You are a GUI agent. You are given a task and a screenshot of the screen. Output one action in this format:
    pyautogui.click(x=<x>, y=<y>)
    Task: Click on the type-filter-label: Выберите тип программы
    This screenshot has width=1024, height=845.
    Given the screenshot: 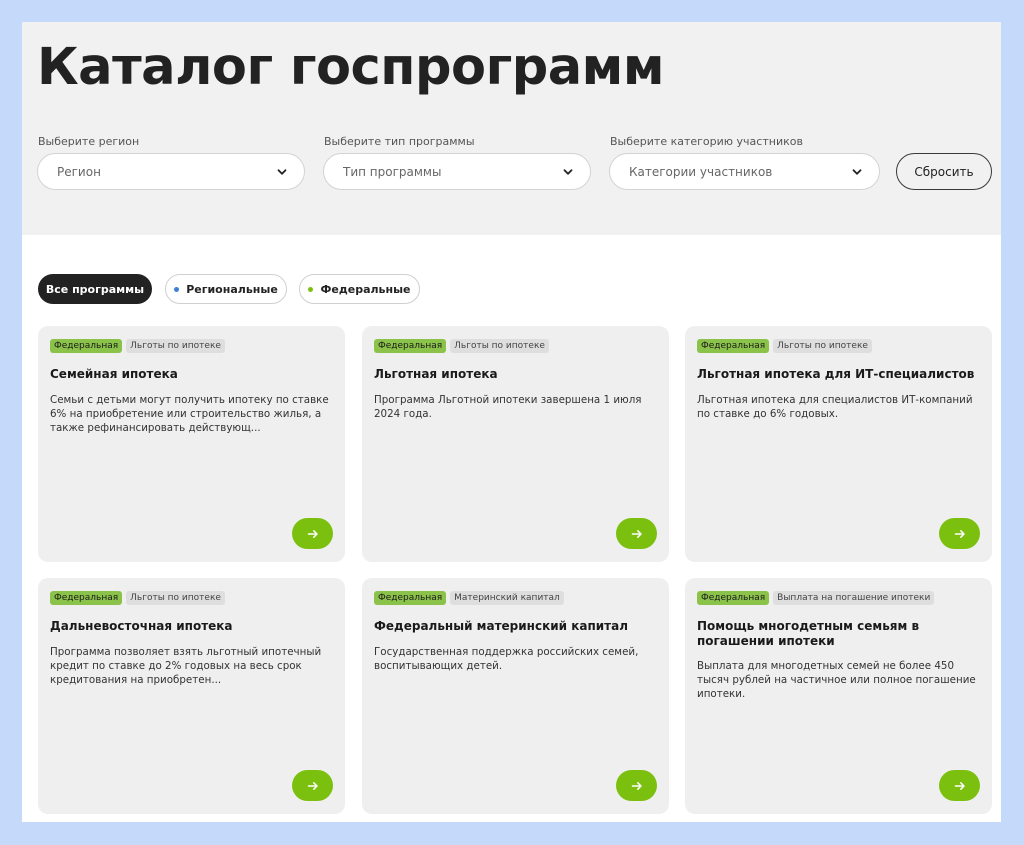 What is the action you would take?
    pyautogui.click(x=399, y=141)
    